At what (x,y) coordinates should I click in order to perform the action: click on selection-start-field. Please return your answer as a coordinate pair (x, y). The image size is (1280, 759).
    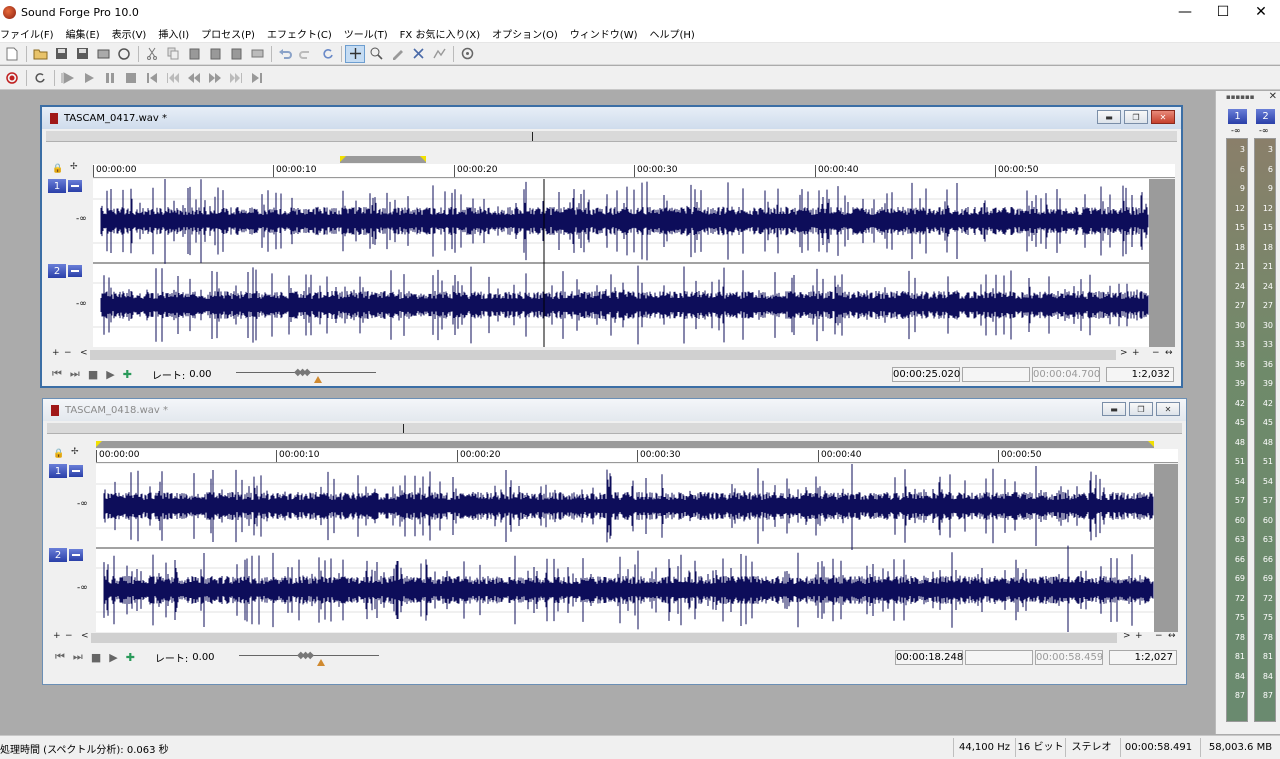
    Looking at the image, I should click on (996, 374).